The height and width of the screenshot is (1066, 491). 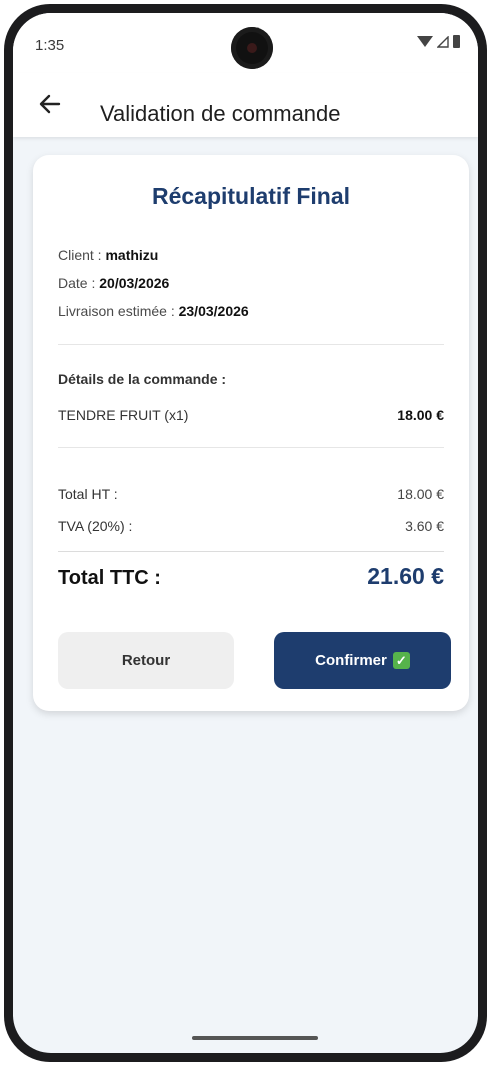 What do you see at coordinates (79, 283) in the screenshot?
I see `date-label: Date :` at bounding box center [79, 283].